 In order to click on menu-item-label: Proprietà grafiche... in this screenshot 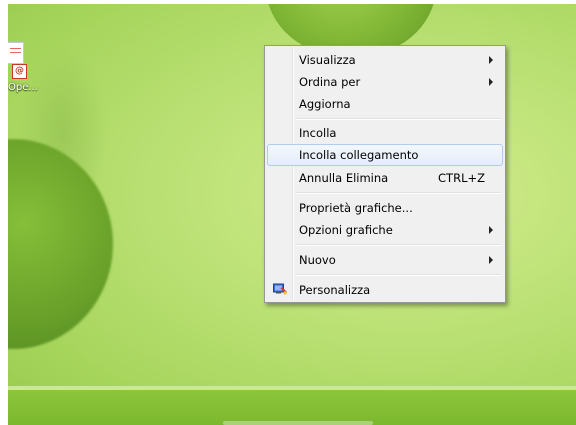, I will do `click(356, 208)`.